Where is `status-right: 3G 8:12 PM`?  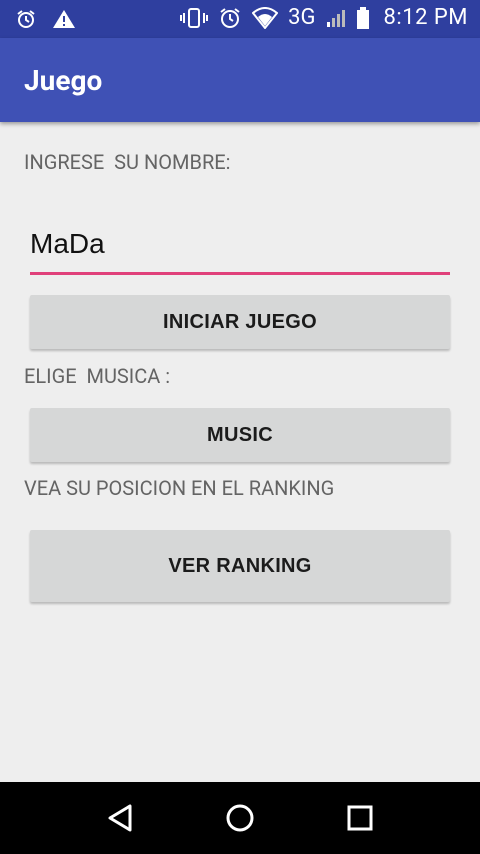 status-right: 3G 8:12 PM is located at coordinates (324, 17).